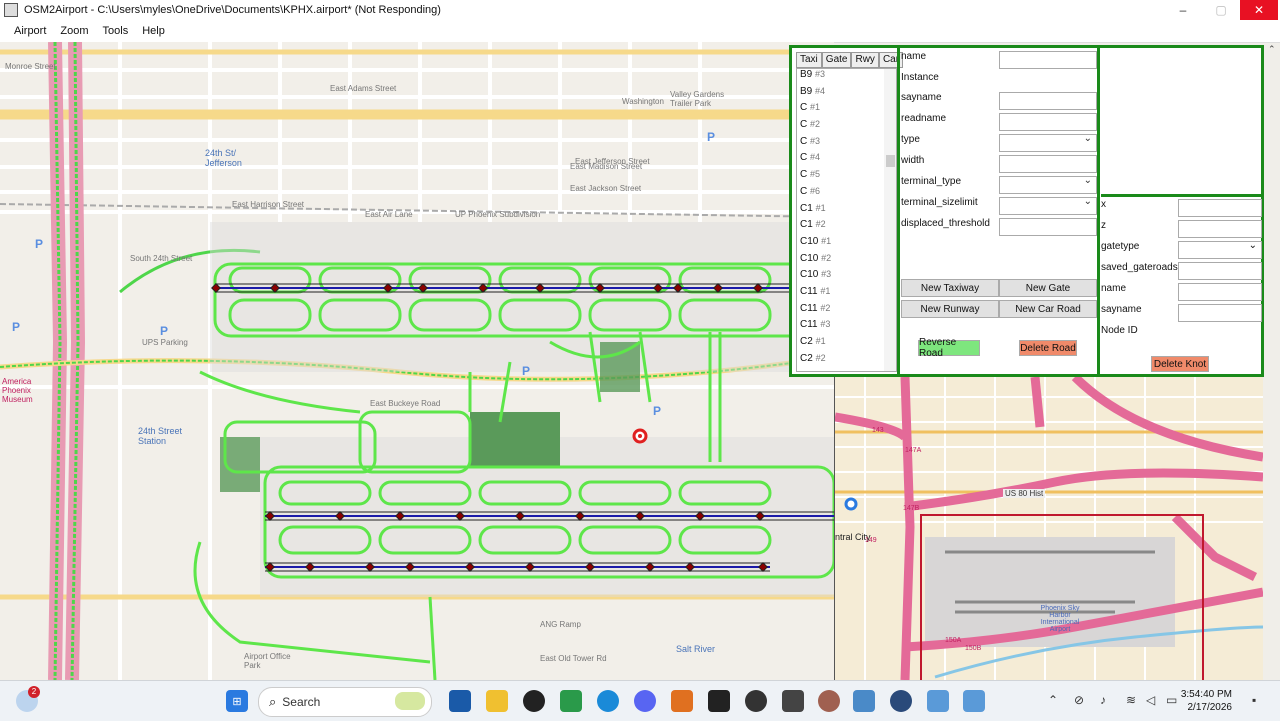 The image size is (1280, 721). I want to click on list-item: C11 #1, so click(846, 294).